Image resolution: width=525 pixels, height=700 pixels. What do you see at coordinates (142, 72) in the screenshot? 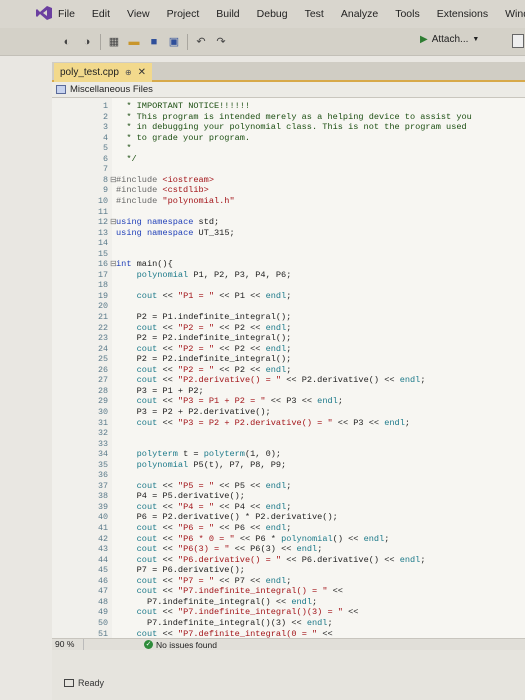
I see `close-icon: ✕` at bounding box center [142, 72].